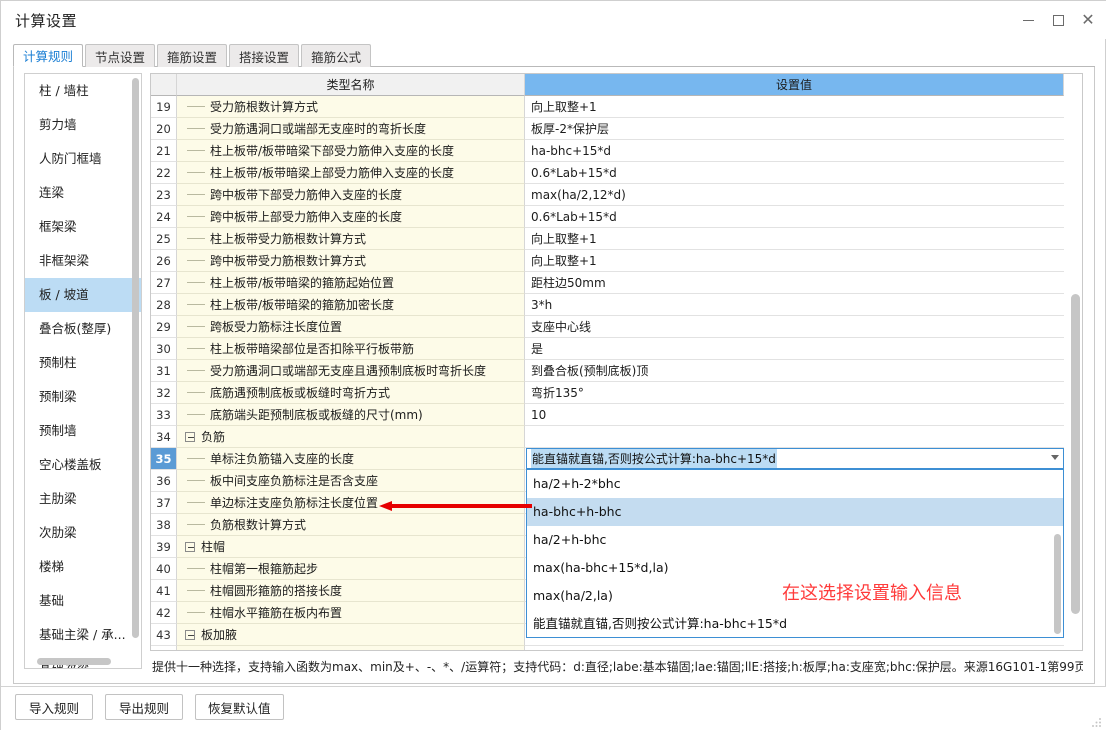 This screenshot has width=1106, height=730. What do you see at coordinates (46, 21) in the screenshot?
I see `page-title: 计算设置` at bounding box center [46, 21].